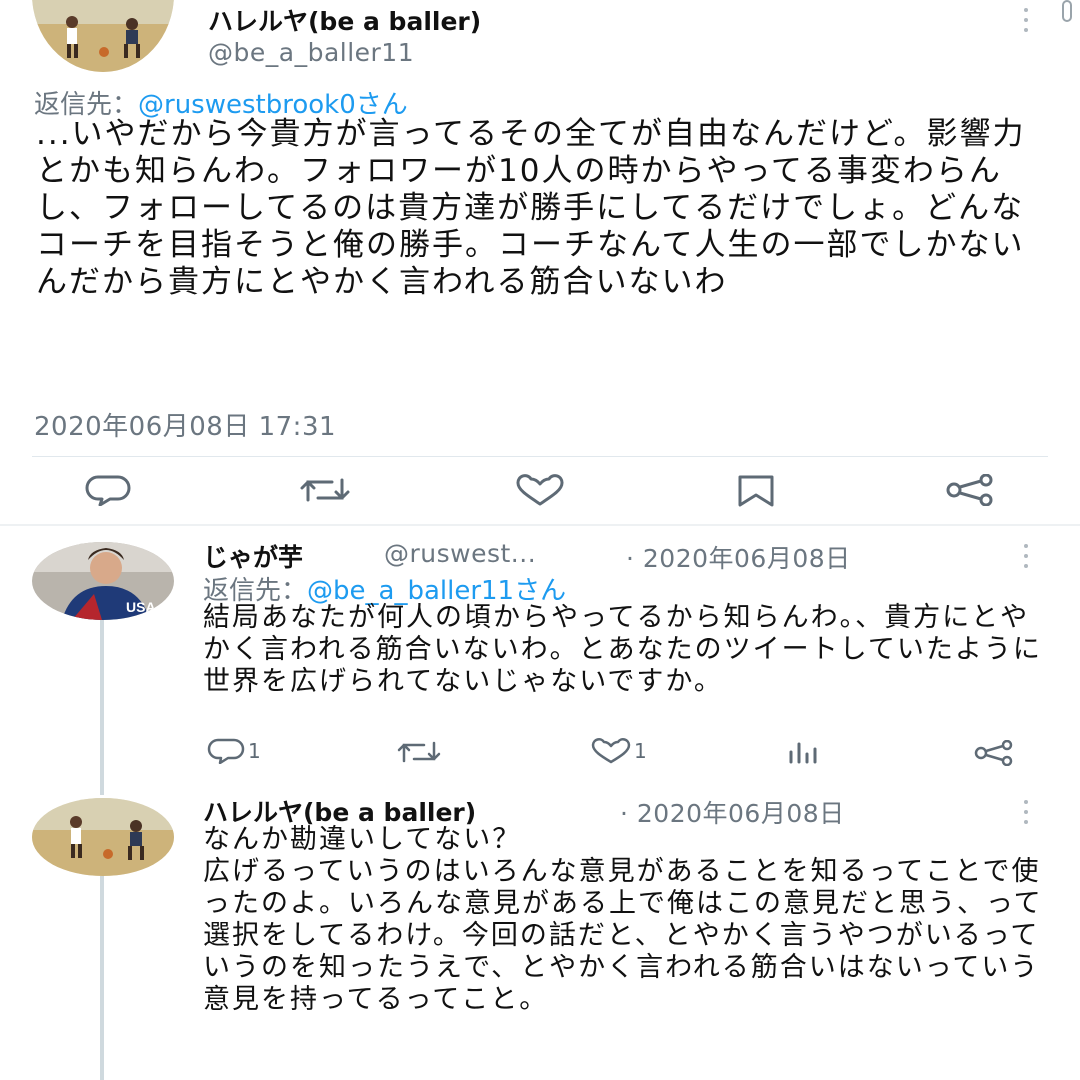 The width and height of the screenshot is (1080, 1080). I want to click on analytics-icon, so click(803, 753).